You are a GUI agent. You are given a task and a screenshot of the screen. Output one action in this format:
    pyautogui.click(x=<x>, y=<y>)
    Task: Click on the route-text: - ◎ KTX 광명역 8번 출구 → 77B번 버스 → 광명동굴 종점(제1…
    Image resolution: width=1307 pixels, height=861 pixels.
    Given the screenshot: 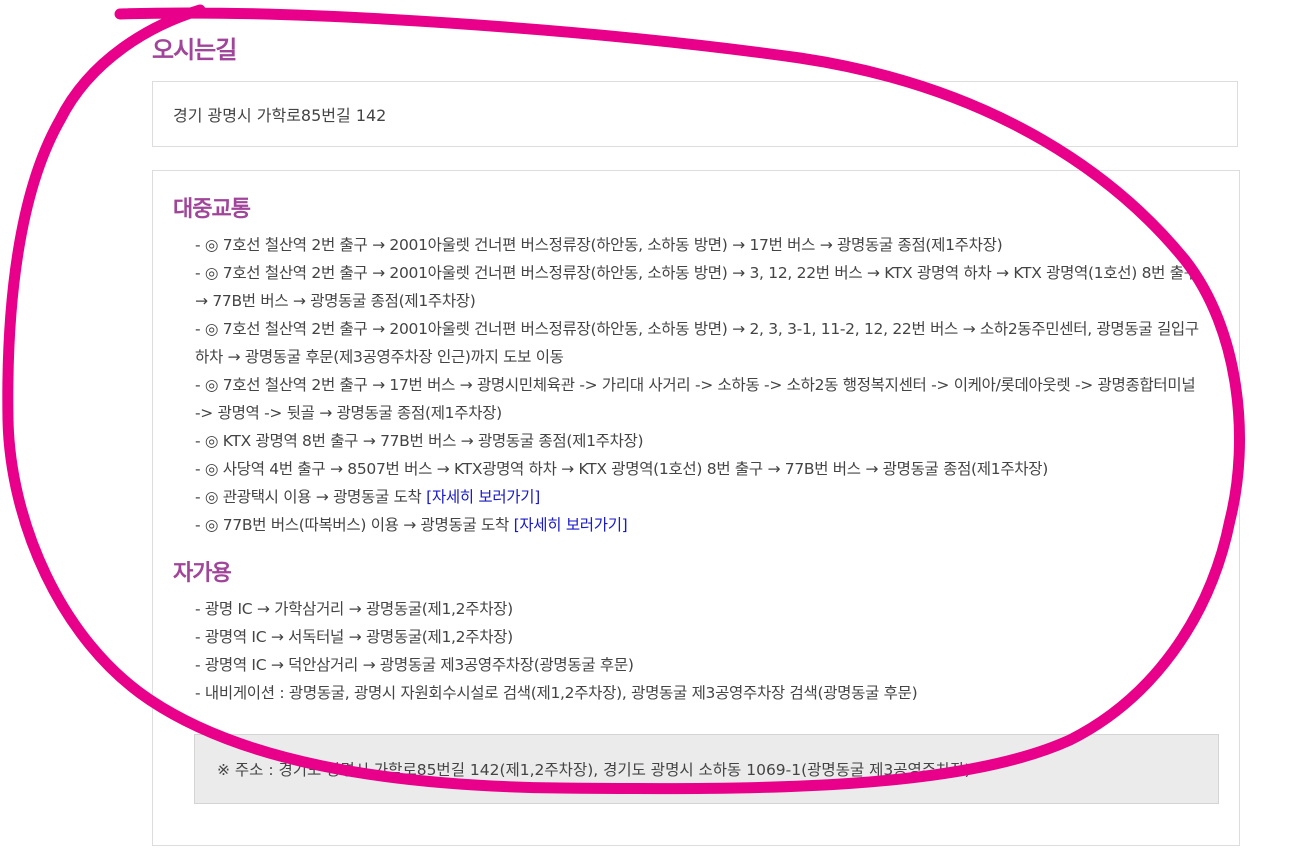 What is the action you would take?
    pyautogui.click(x=419, y=441)
    